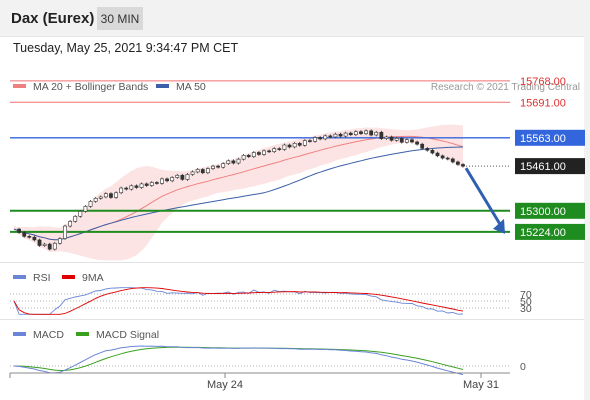  What do you see at coordinates (82, 334) in the screenshot?
I see `macd-signal-legend-swatch` at bounding box center [82, 334].